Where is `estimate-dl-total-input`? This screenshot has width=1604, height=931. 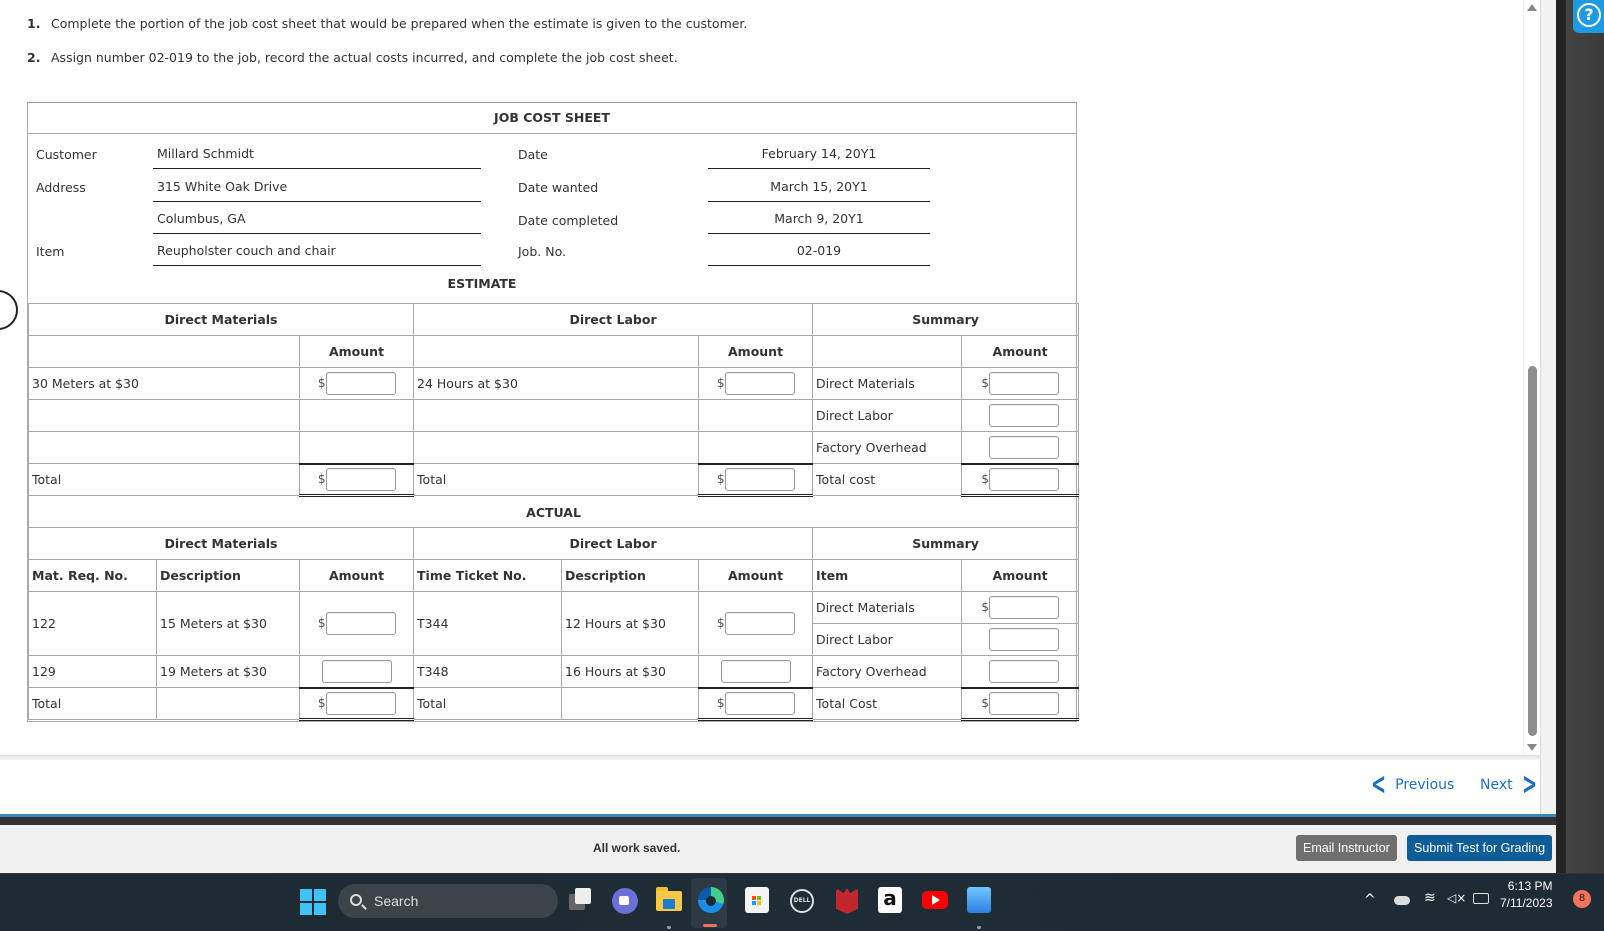 estimate-dl-total-input is located at coordinates (759, 479).